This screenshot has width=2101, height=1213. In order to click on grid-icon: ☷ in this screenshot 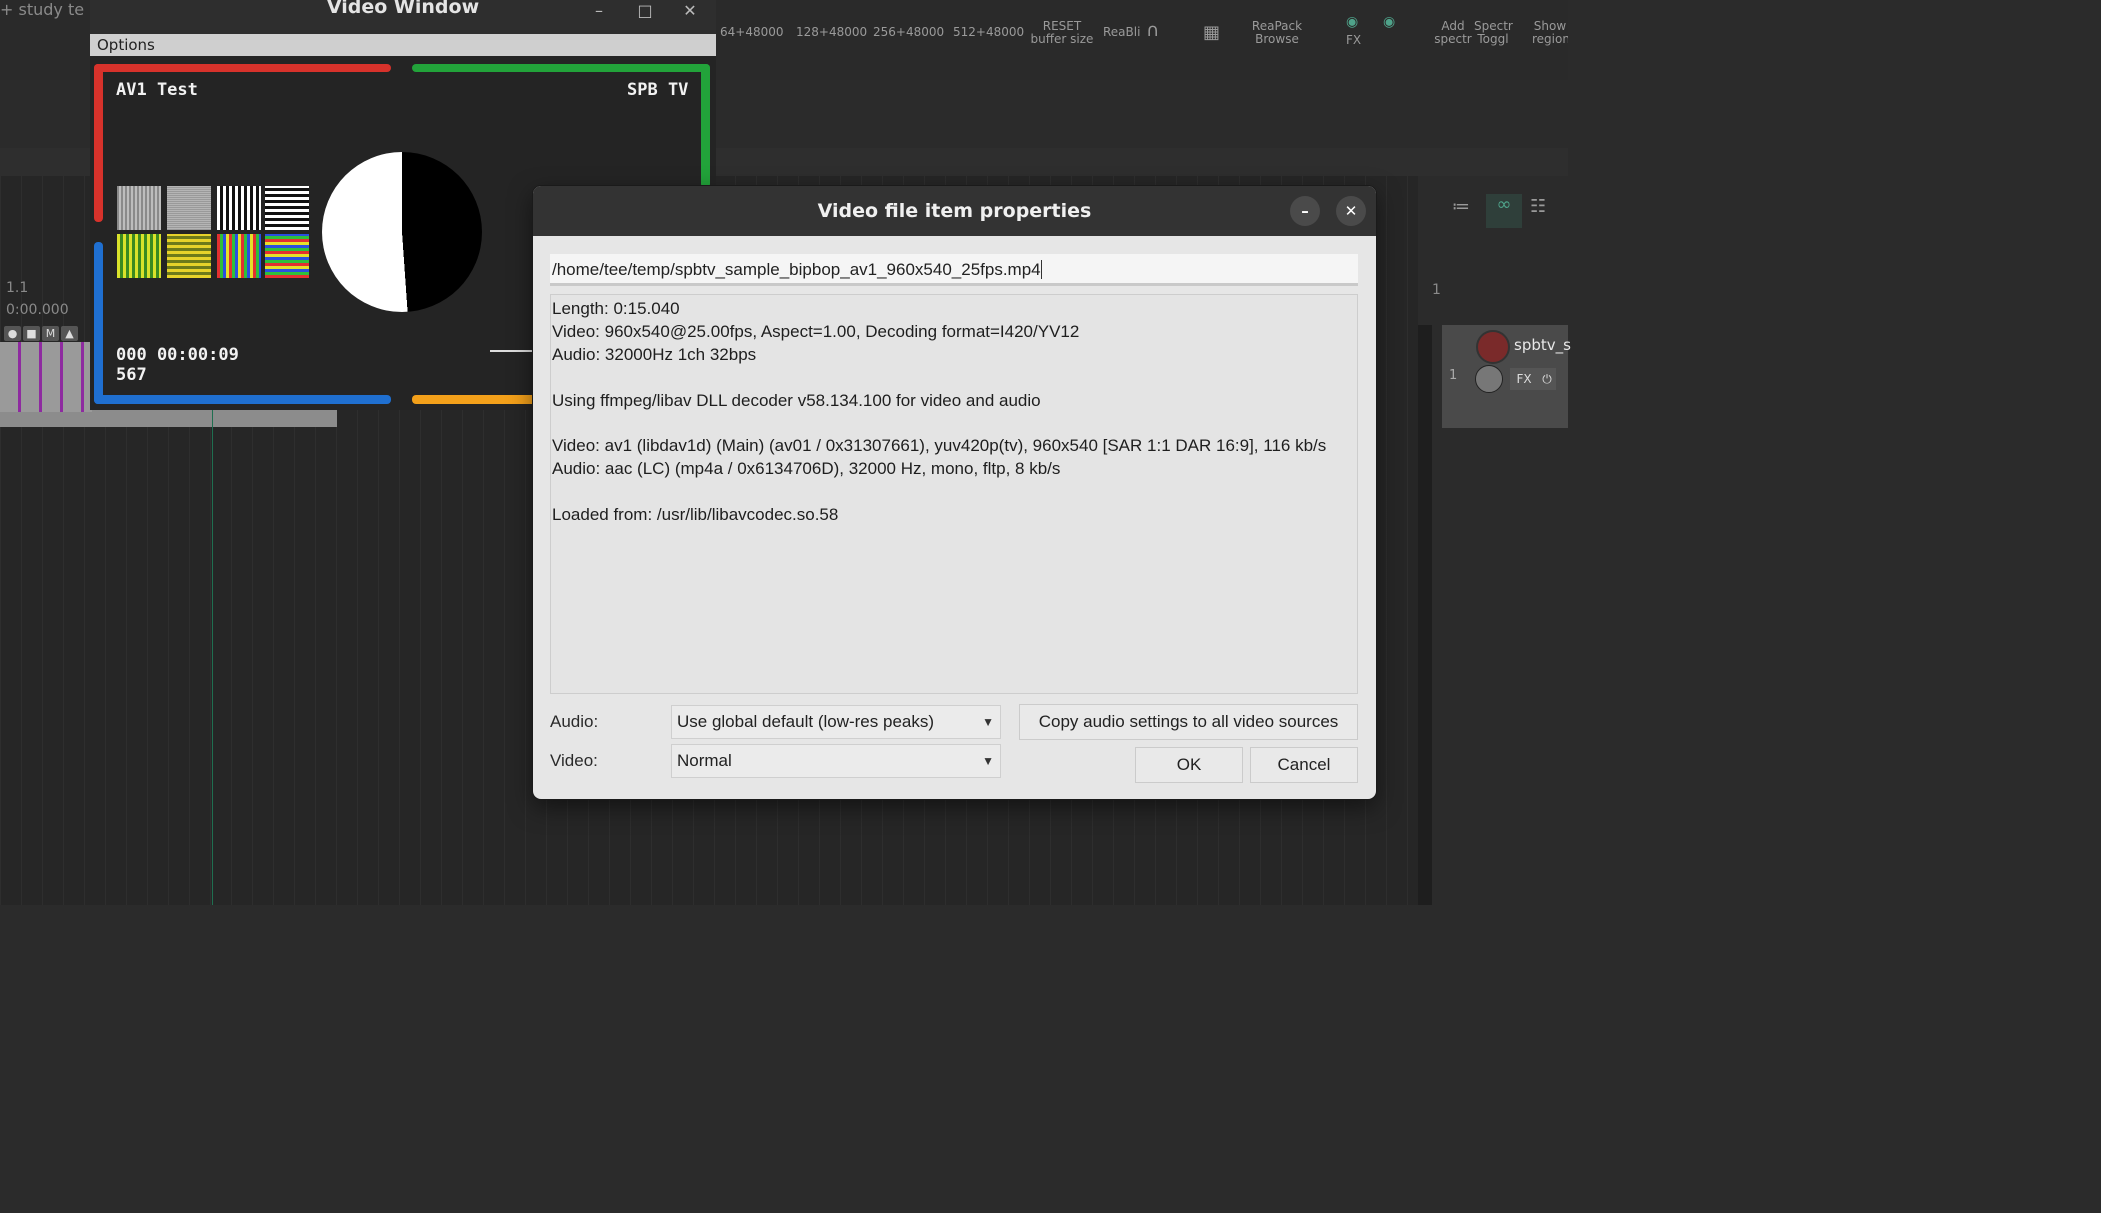, I will do `click(1538, 206)`.